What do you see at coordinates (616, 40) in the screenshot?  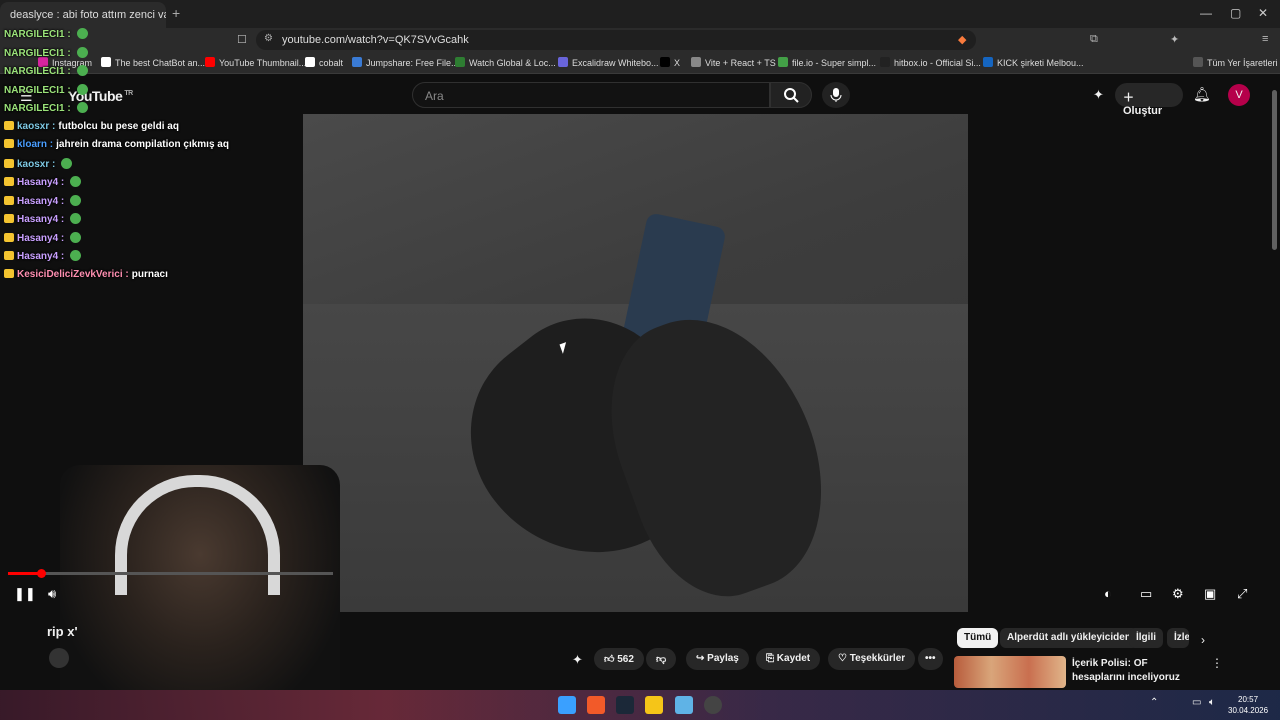 I see `url-field: ⚙ youtube.com/watch?v=QK7SVvGcahk` at bounding box center [616, 40].